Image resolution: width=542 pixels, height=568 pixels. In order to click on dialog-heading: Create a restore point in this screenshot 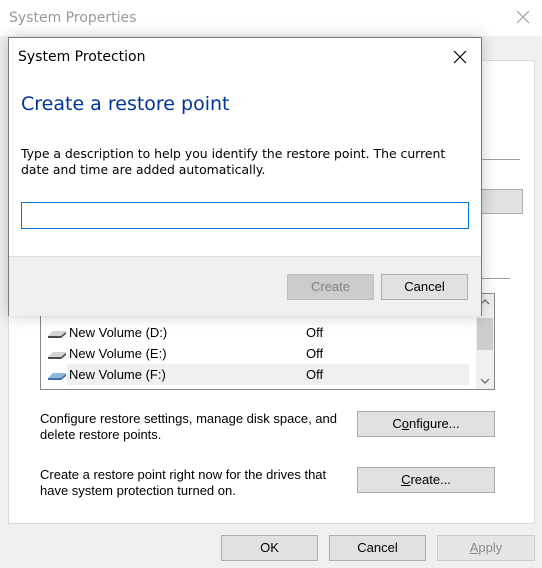, I will do `click(125, 104)`.